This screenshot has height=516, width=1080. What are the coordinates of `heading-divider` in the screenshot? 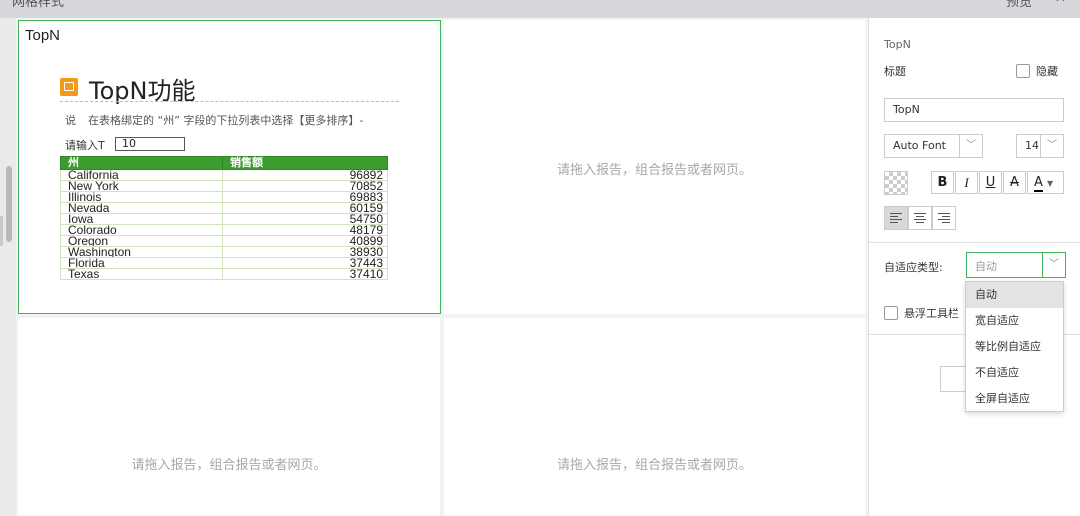 It's located at (229, 101).